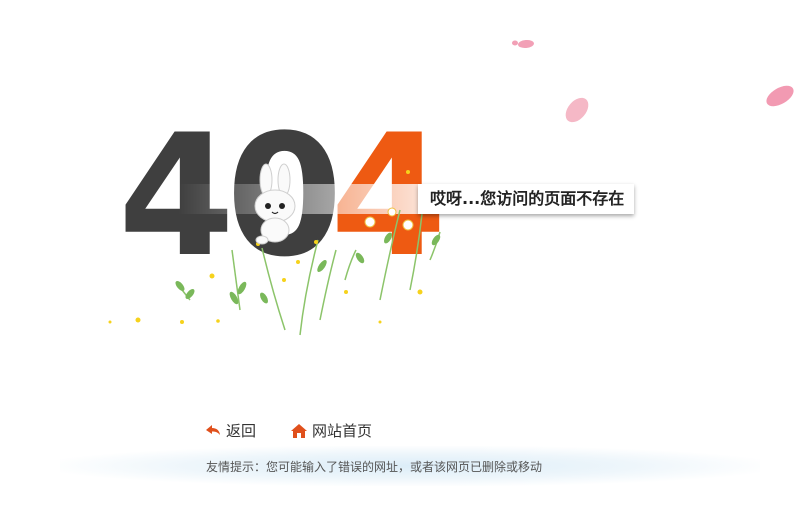 Image resolution: width=800 pixels, height=520 pixels. I want to click on not-found-message: 哎呀...您访问的页面不存在, so click(526, 199).